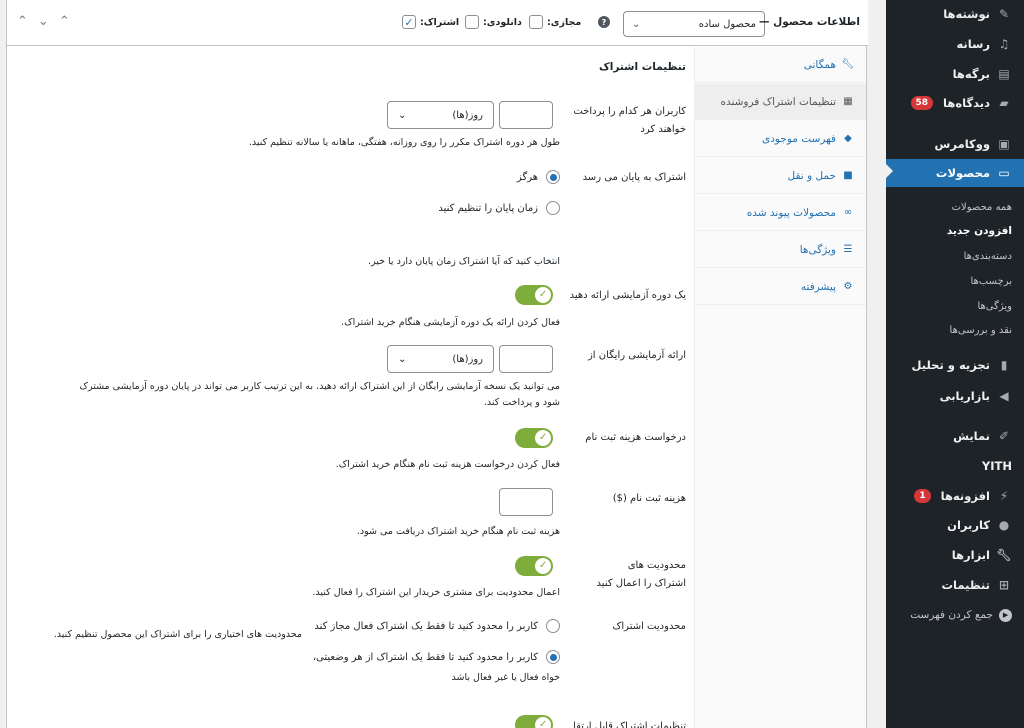 The image size is (1024, 728). I want to click on chart-icon: ▮, so click(1004, 365).